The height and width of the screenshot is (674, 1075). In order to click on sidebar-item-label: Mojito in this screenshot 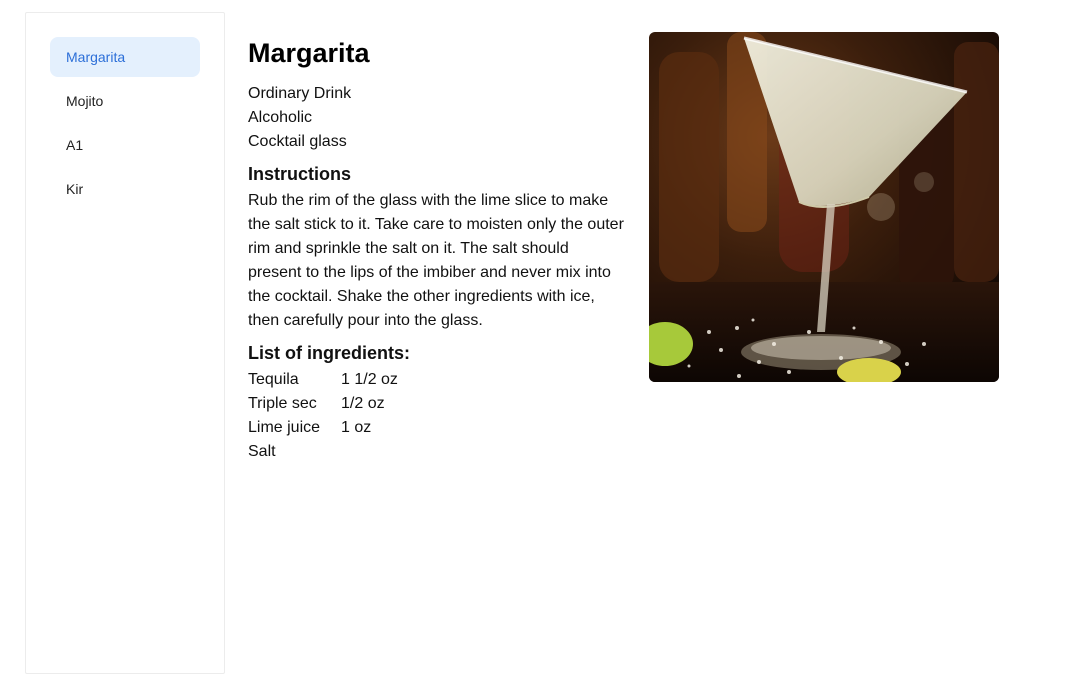, I will do `click(85, 101)`.